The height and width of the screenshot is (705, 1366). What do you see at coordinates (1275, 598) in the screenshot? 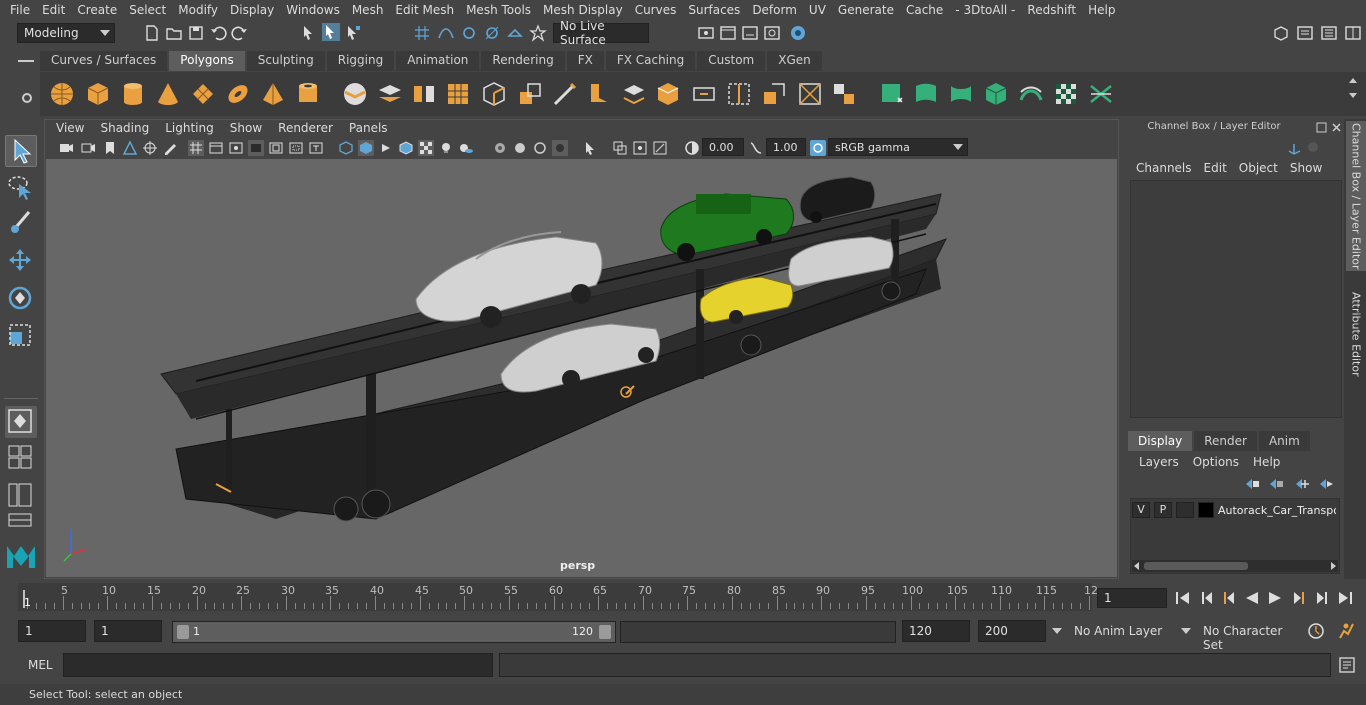
I see `play-forwards-icon` at bounding box center [1275, 598].